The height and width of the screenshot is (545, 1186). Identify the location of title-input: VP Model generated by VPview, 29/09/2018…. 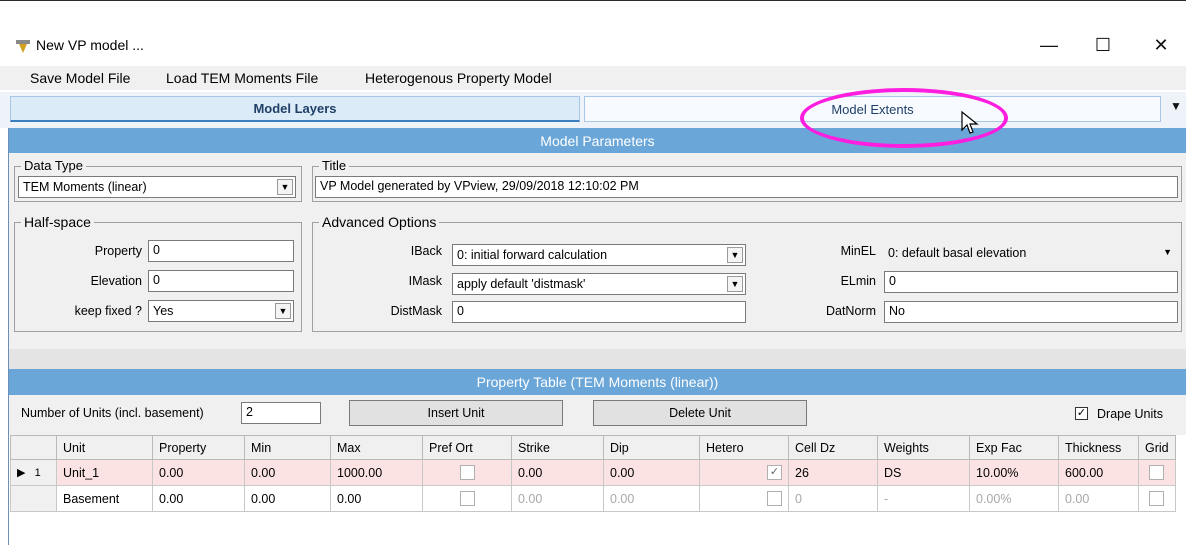
(746, 187).